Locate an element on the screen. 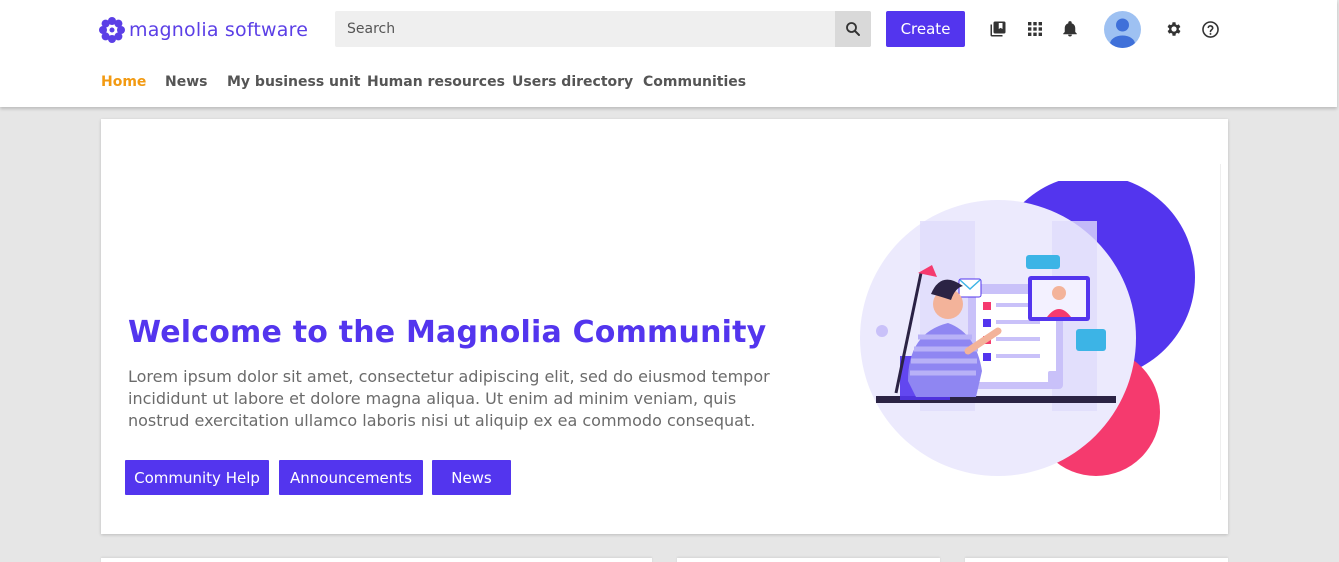 Image resolution: width=1339 pixels, height=562 pixels. settings-button is located at coordinates (1174, 29).